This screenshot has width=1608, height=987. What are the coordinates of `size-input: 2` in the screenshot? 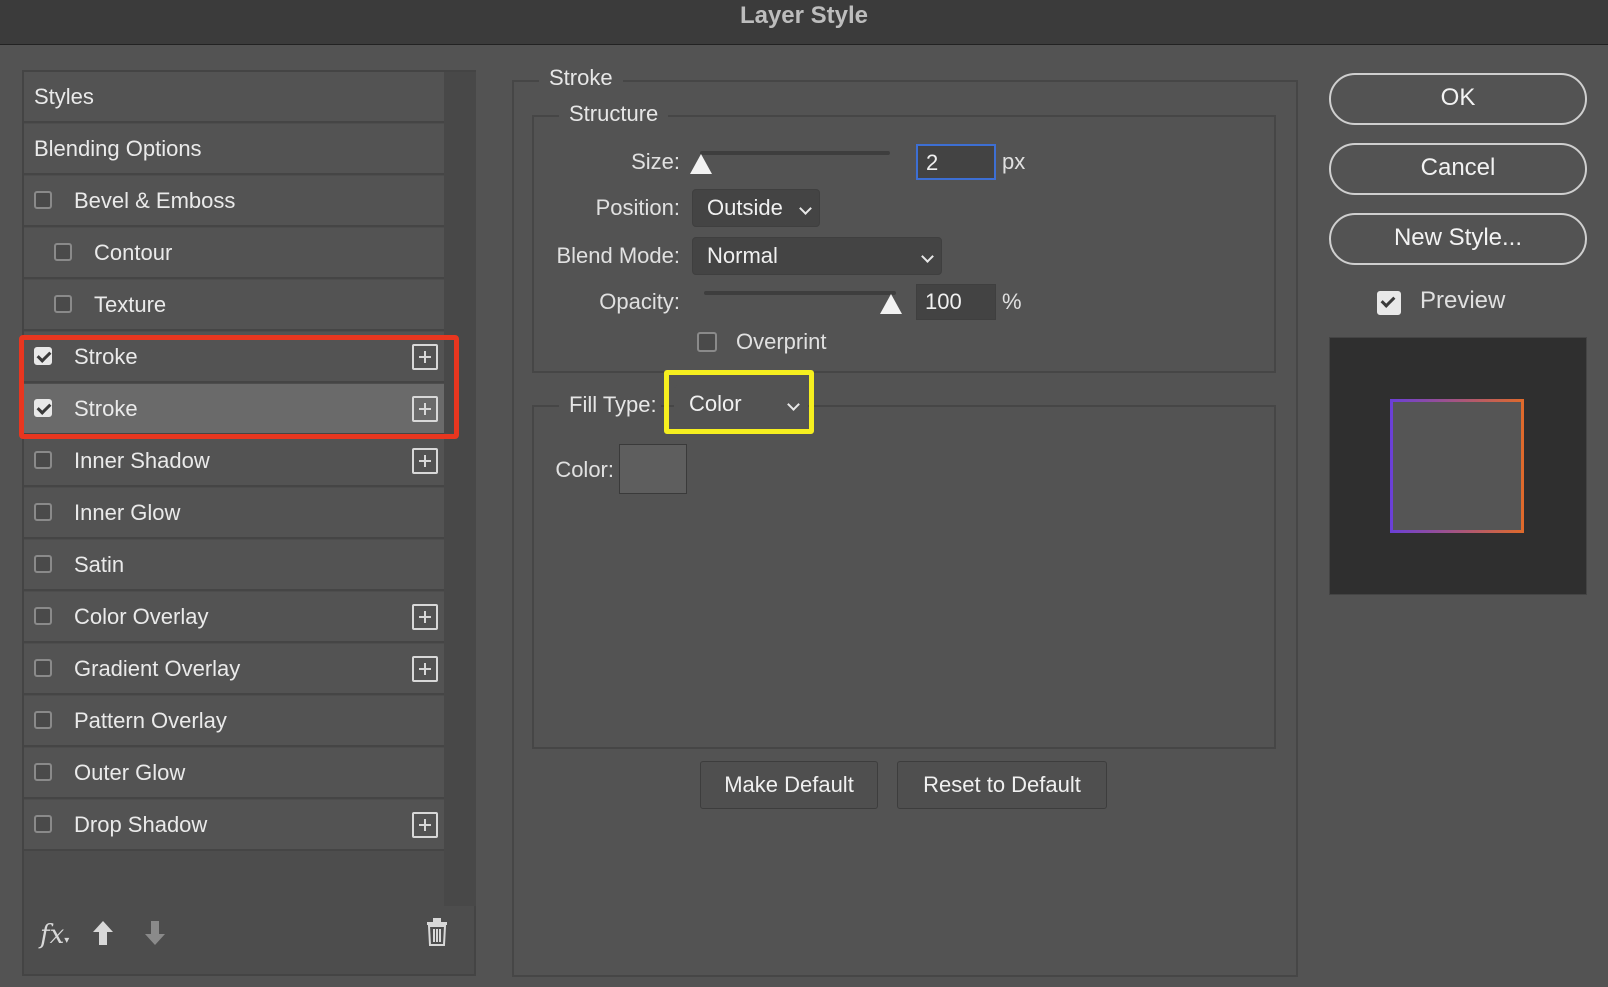 It's located at (956, 162).